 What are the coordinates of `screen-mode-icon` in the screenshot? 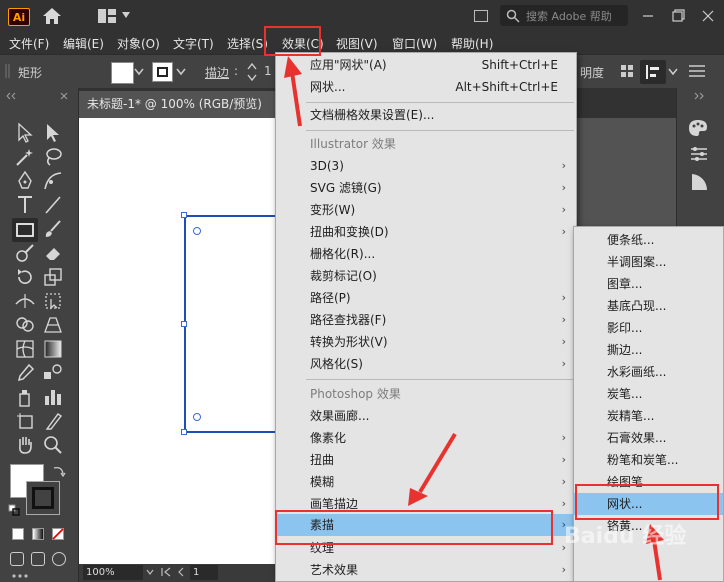 It's located at (38, 559).